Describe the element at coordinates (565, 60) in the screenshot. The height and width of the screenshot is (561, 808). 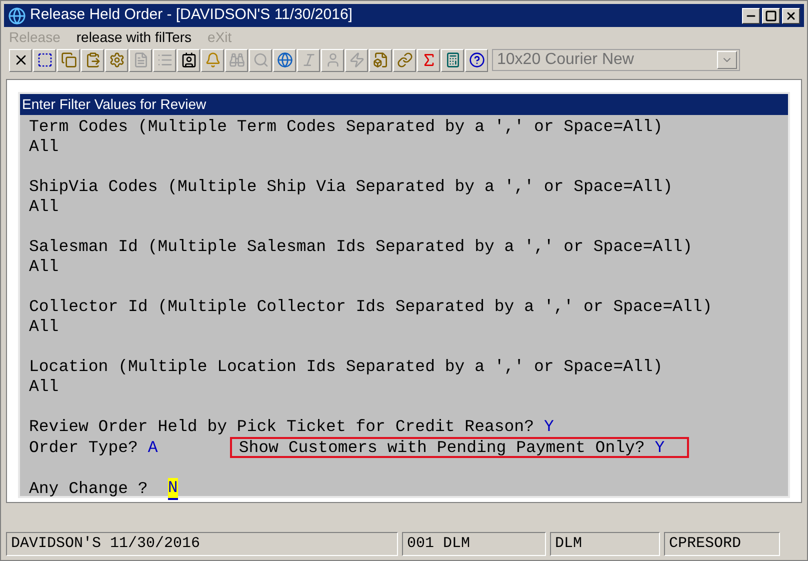
I see `font-select-value: 10x20 Courier New` at that location.